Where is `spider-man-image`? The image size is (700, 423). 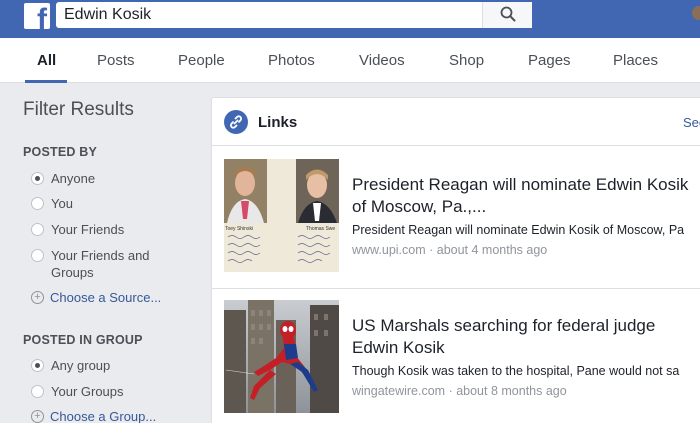 spider-man-image is located at coordinates (281, 356).